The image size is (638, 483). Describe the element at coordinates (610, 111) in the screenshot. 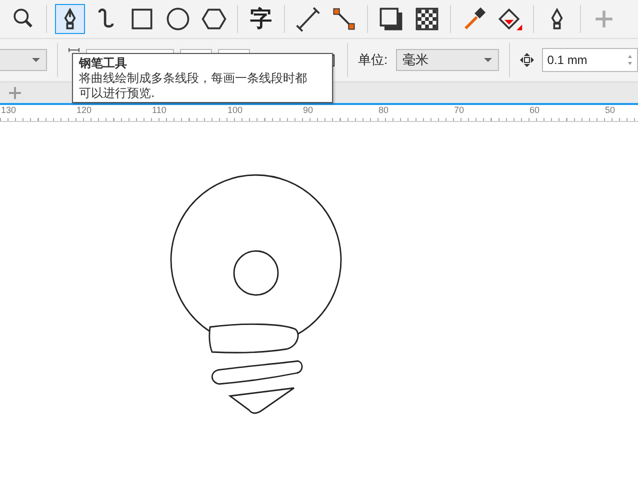

I see `ruler-label: 50` at that location.